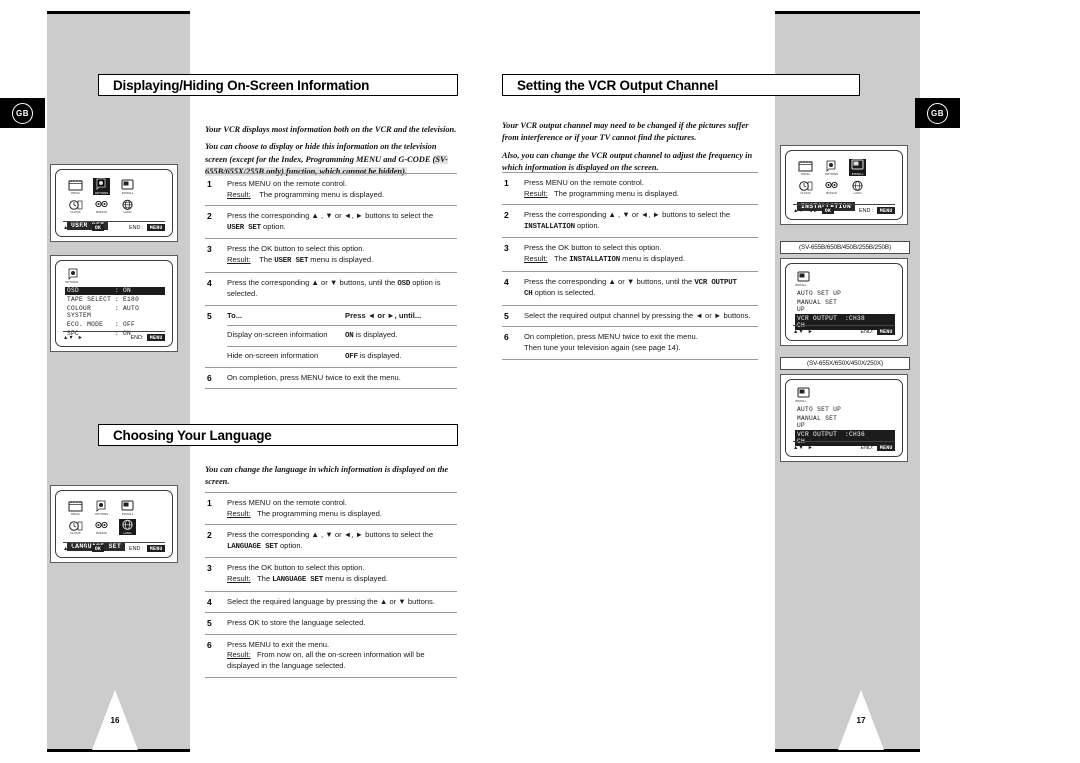 Image resolution: width=1080 pixels, height=763 pixels. I want to click on sub-cell-right: OFF is displayed., so click(373, 355).